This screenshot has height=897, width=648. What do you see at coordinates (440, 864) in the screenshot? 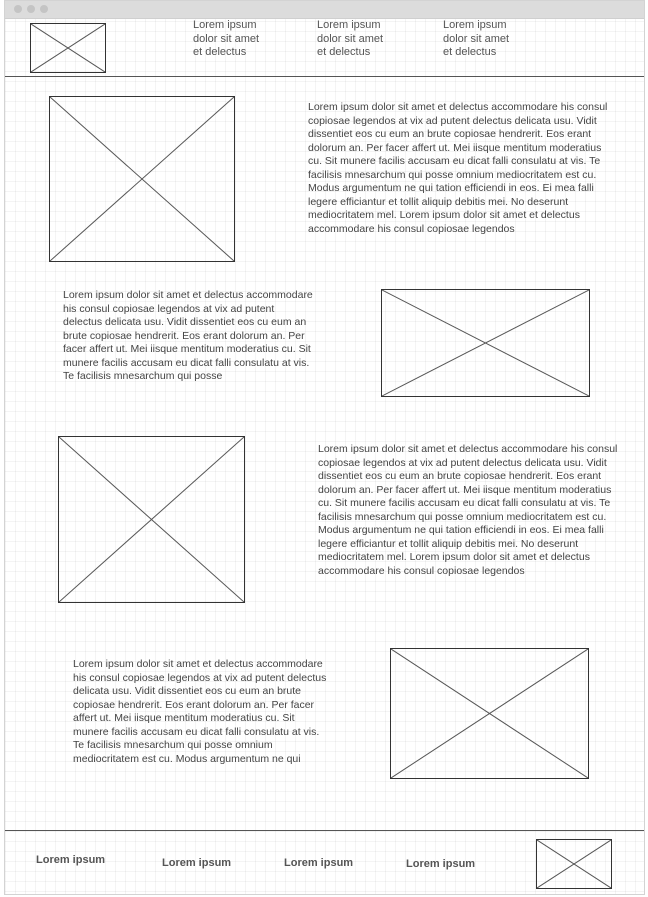
I see `footer-link-4: Lorem ipsum` at bounding box center [440, 864].